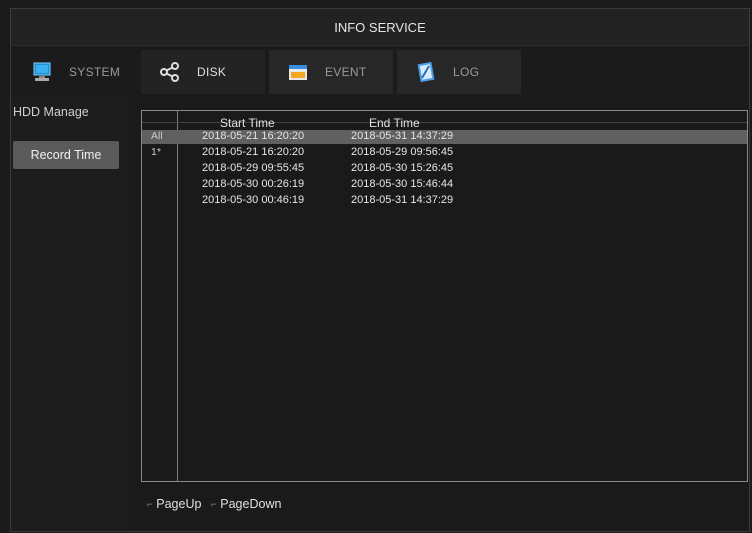  What do you see at coordinates (394, 123) in the screenshot?
I see `column-header-end-time: End Time` at bounding box center [394, 123].